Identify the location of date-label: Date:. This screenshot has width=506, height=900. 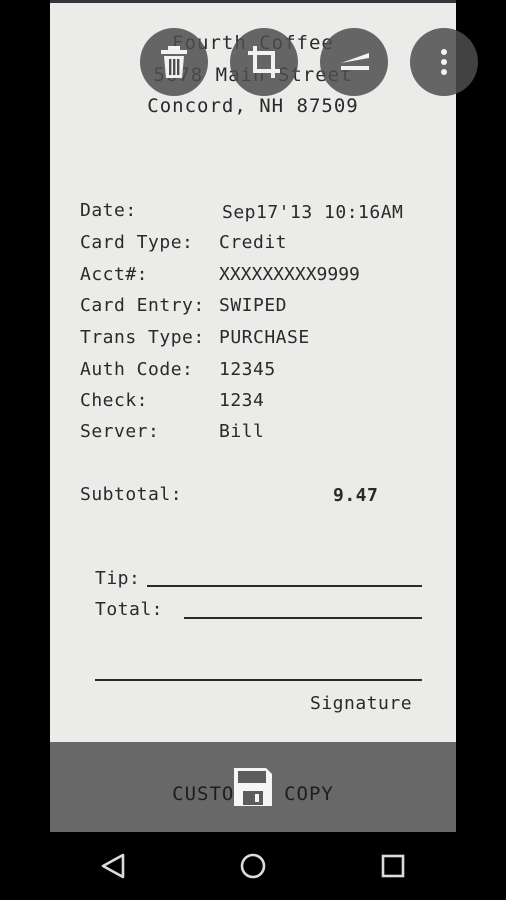
(108, 210).